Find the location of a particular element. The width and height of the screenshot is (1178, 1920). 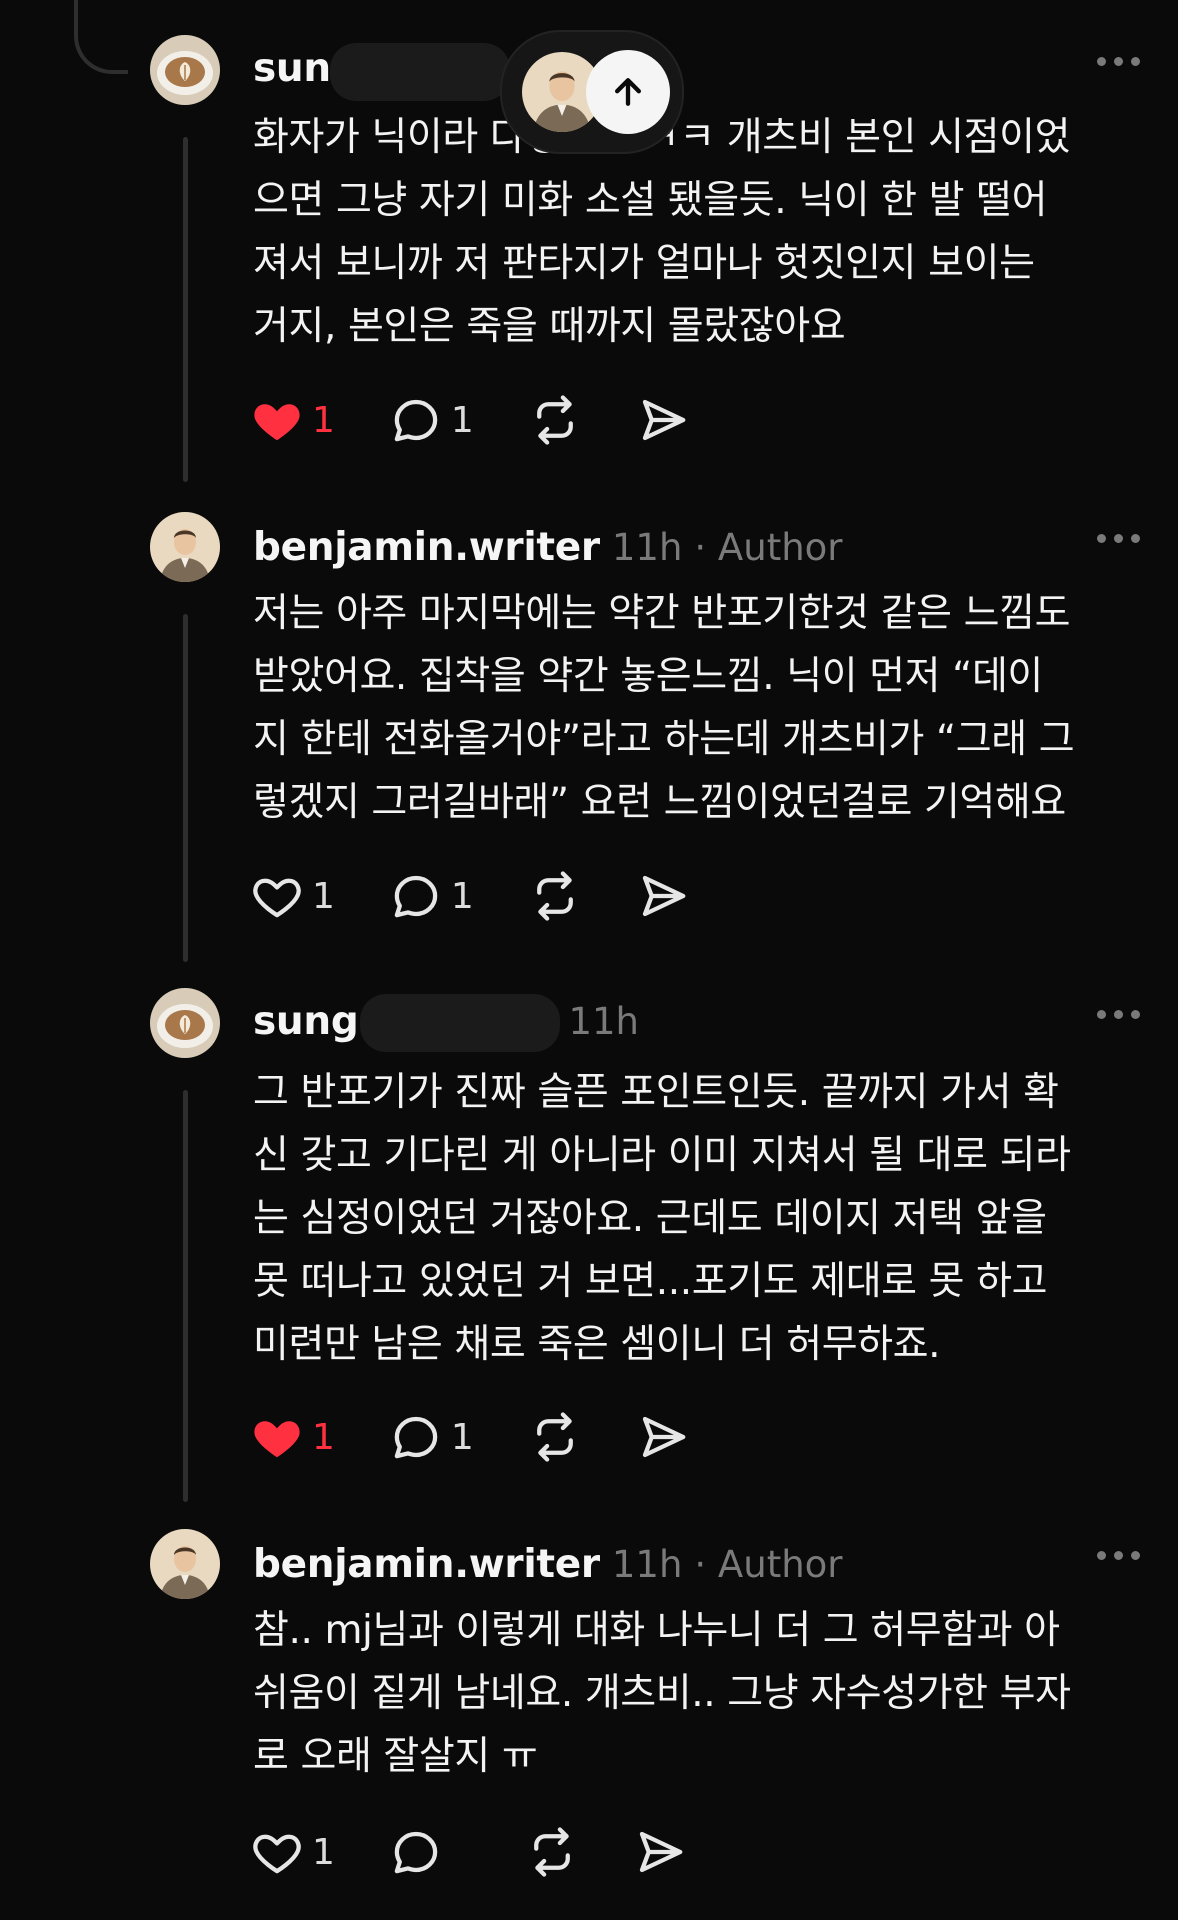

scroll-to-top-pill is located at coordinates (592, 92).